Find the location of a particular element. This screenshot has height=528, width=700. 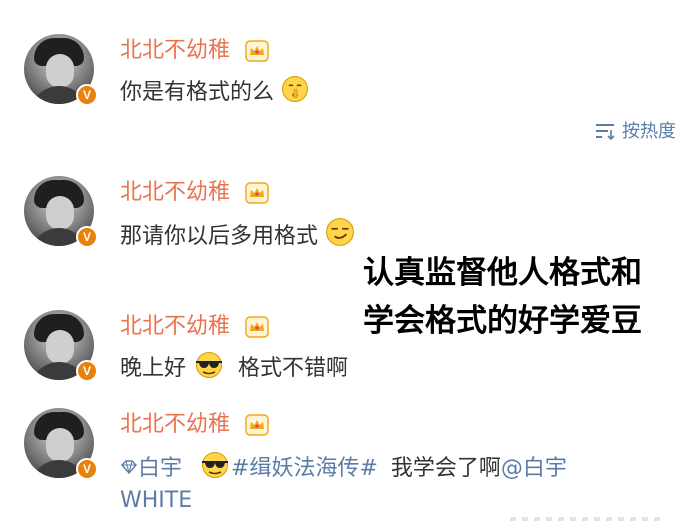

comment-body: 你是有格式的么 is located at coordinates (197, 92).